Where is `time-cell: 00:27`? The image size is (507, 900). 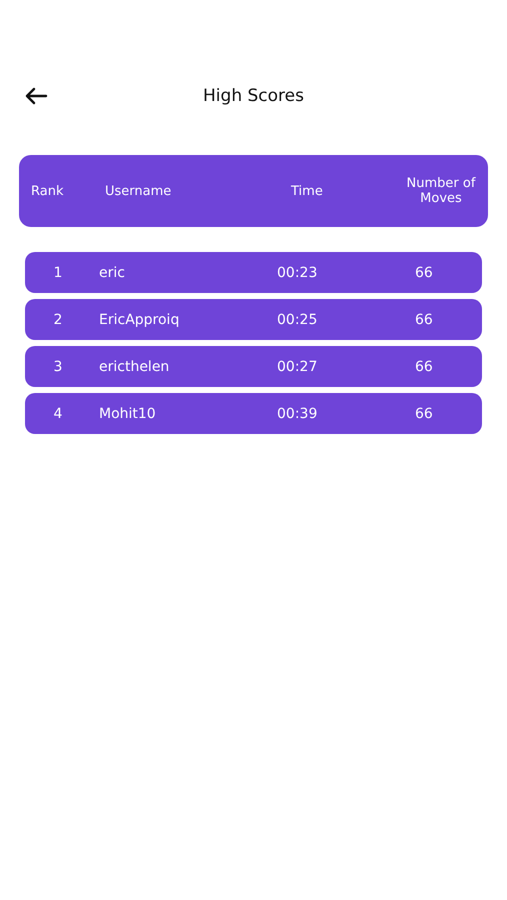
time-cell: 00:27 is located at coordinates (297, 366).